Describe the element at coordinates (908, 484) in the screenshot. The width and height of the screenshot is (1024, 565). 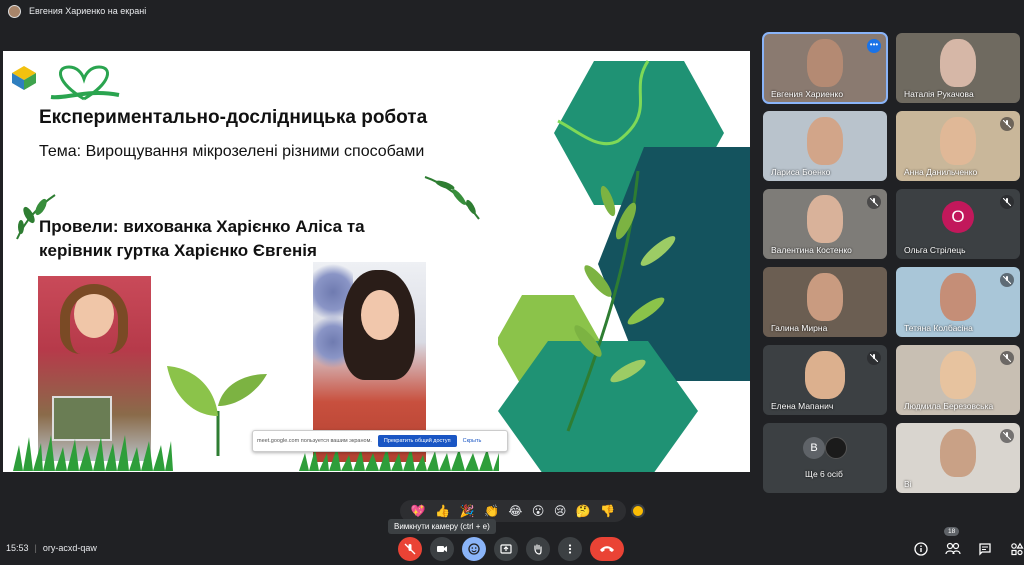
I see `participant-name: Ві` at that location.